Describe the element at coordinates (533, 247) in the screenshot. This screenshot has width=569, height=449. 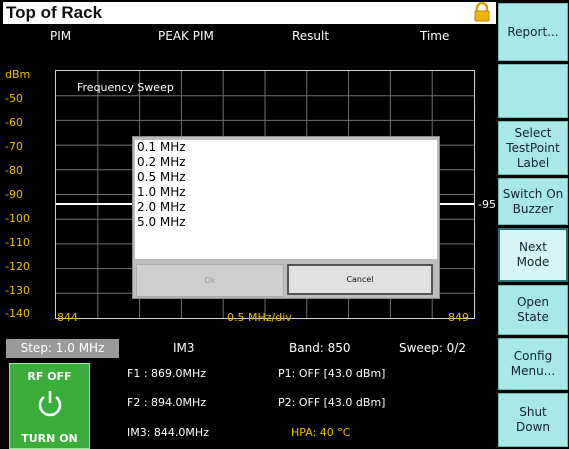
I see `softkey-label: Next` at that location.